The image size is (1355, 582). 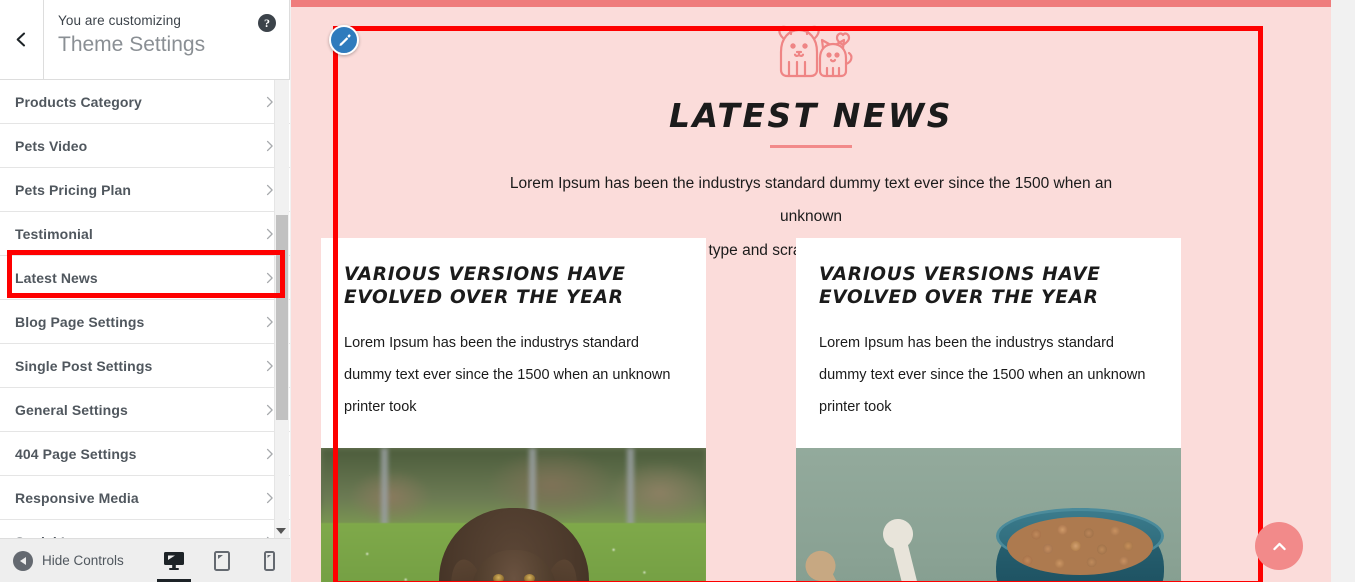 I want to click on sidebar-item-label: Pets Pricing Plan, so click(x=73, y=189).